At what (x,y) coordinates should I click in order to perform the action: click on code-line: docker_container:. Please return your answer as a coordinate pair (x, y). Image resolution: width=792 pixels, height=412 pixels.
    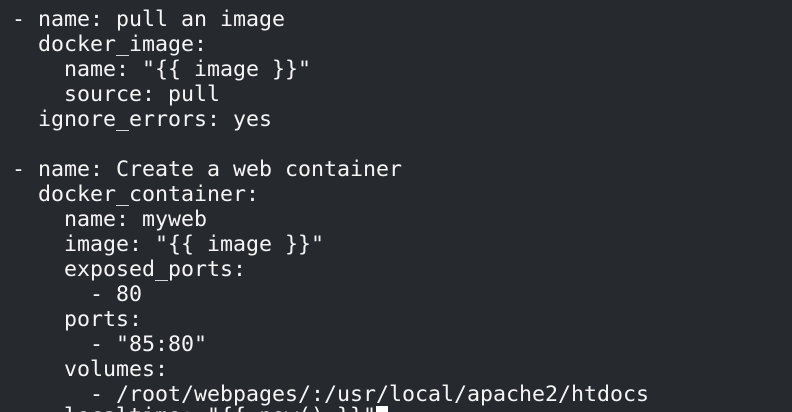
    Looking at the image, I should click on (136, 194).